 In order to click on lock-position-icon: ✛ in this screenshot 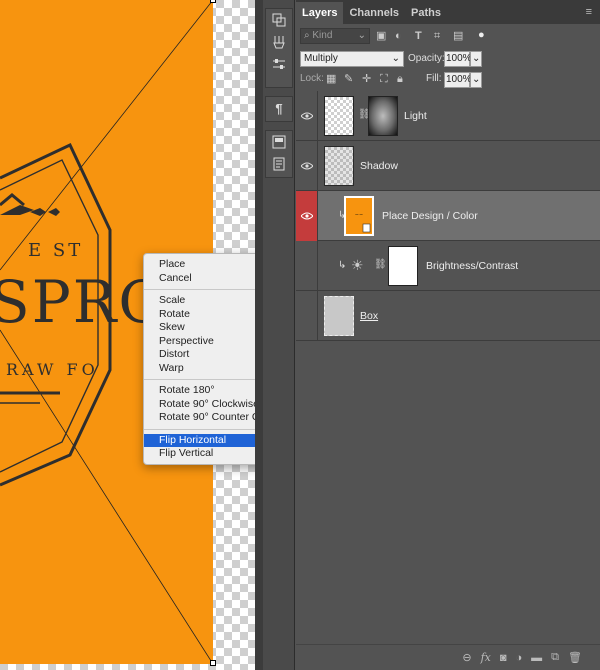, I will do `click(366, 79)`.